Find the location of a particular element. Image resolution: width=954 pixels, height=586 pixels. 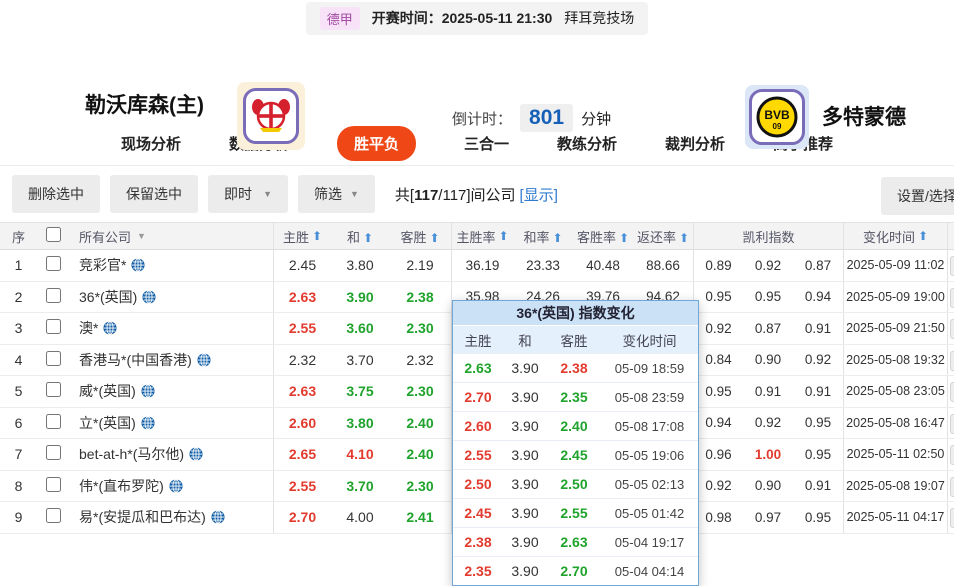

kelly-draw: 0.95 is located at coordinates (768, 297).